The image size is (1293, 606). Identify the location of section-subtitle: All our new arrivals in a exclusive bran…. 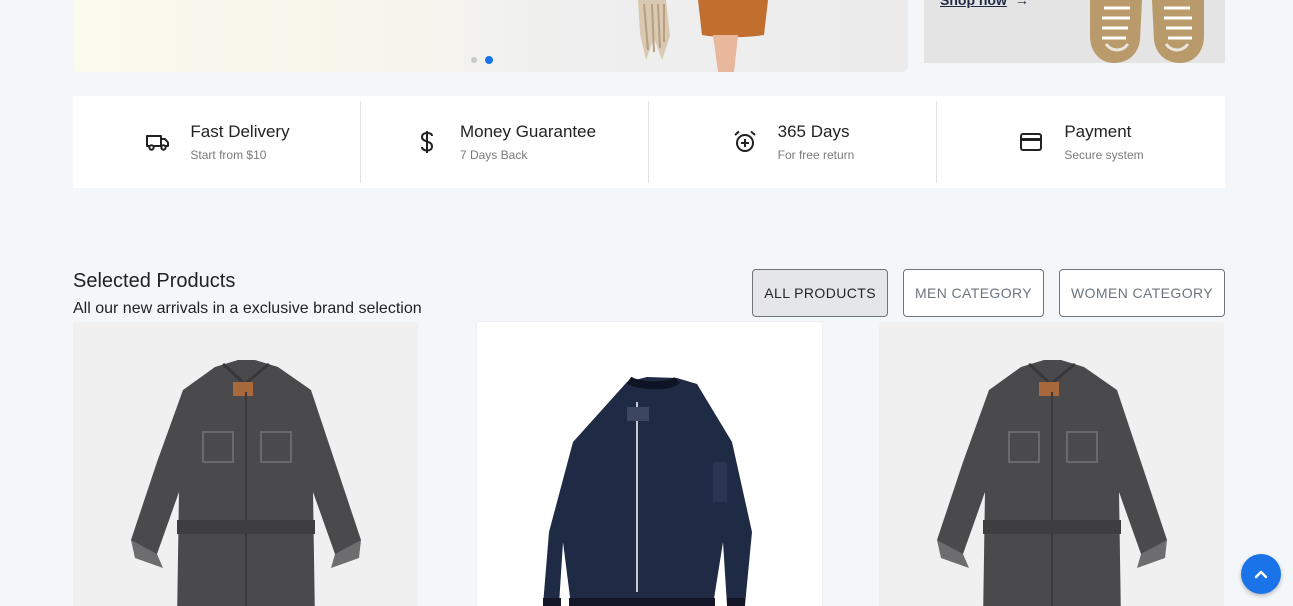
(247, 308).